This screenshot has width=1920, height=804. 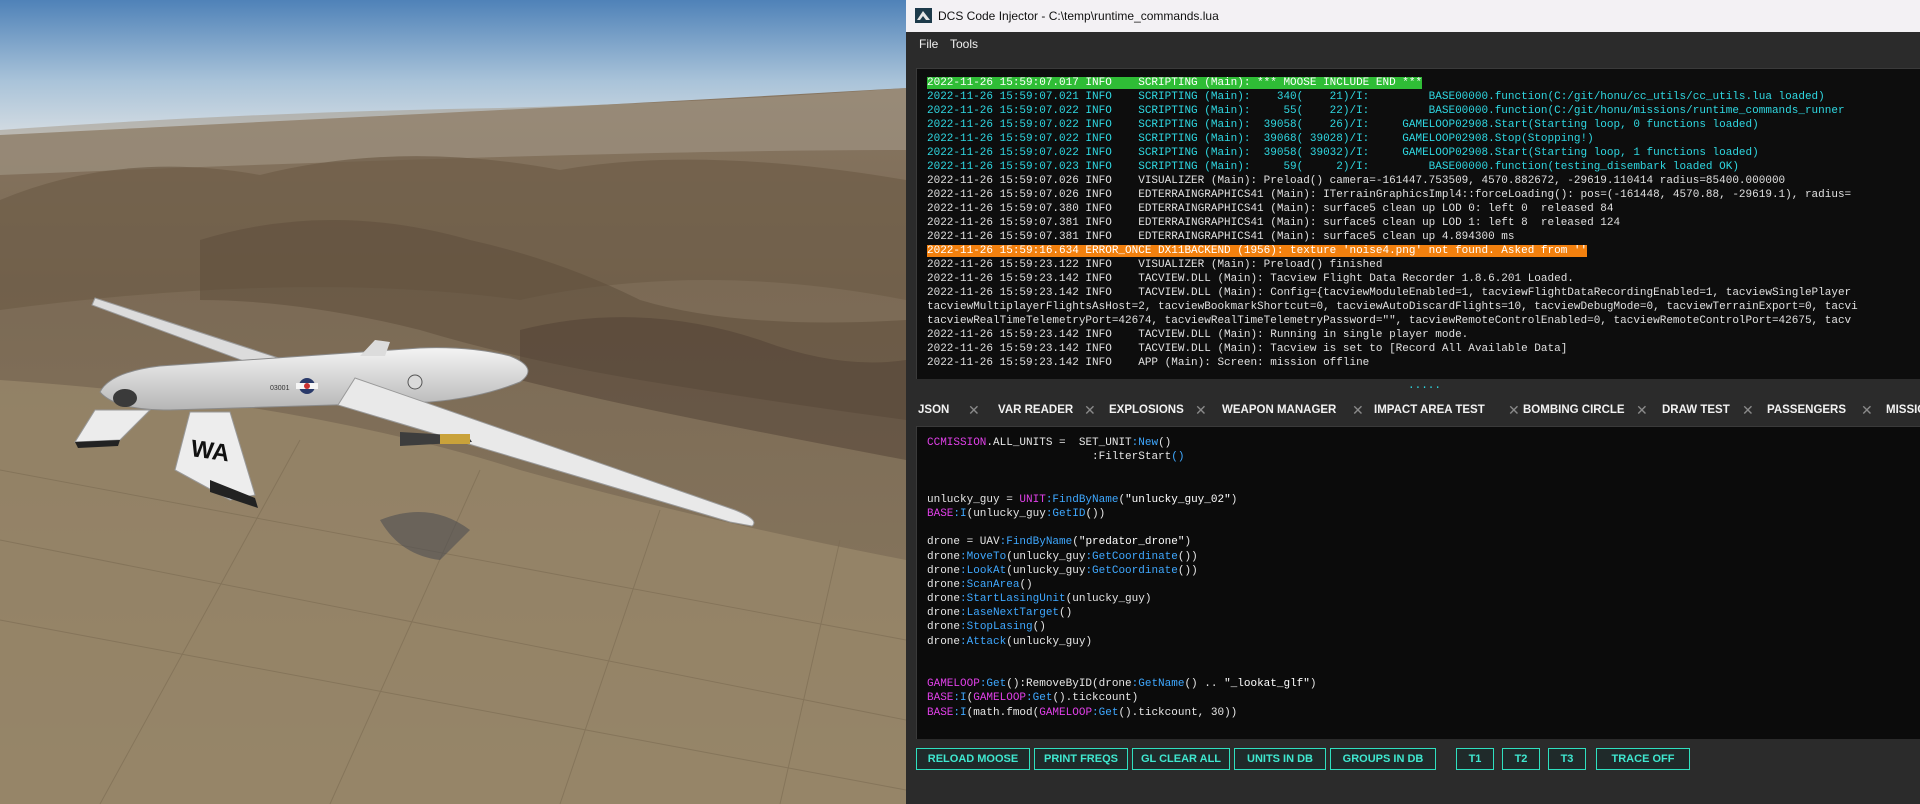 What do you see at coordinates (983, 570) in the screenshot?
I see `code-token: :LookAt` at bounding box center [983, 570].